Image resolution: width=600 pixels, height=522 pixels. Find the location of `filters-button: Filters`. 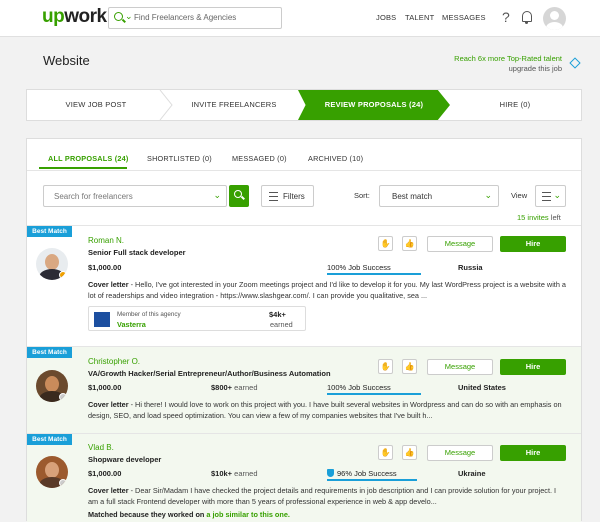

filters-button: Filters is located at coordinates (287, 196).